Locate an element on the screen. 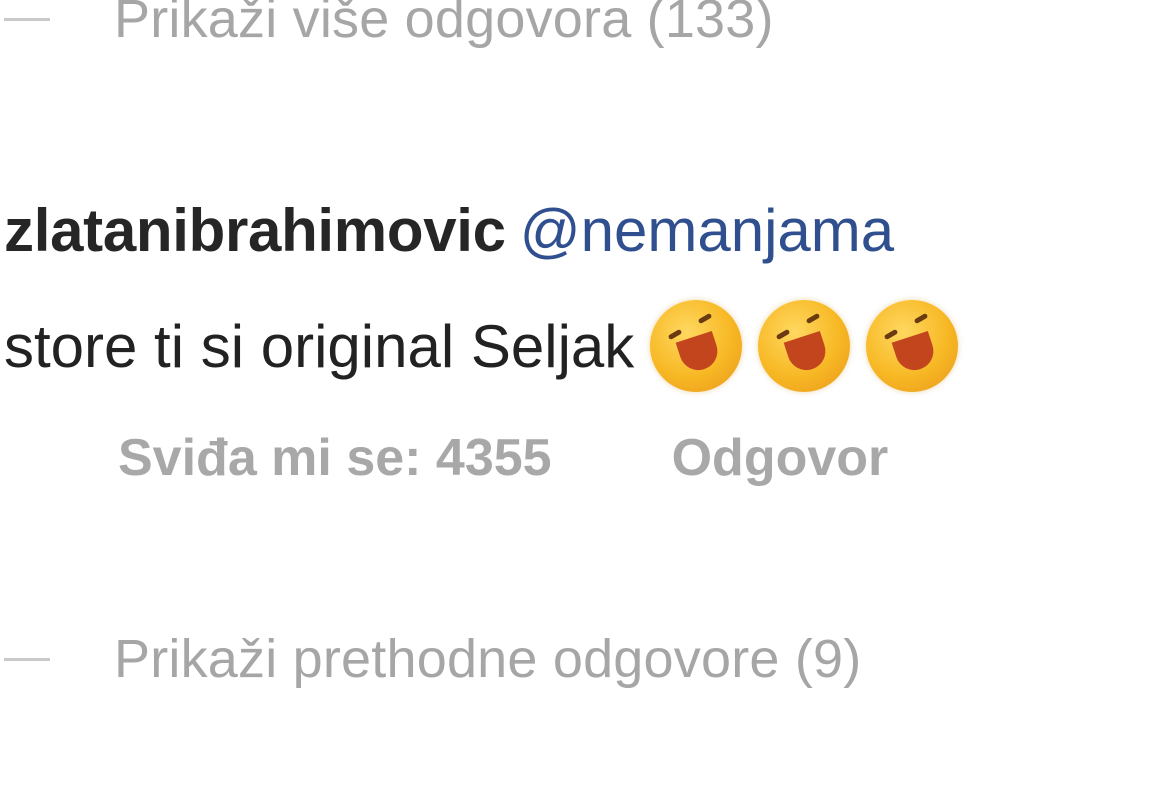 This screenshot has height=800, width=1170. show-previous-replies-label: Prikaži prethodne odgovore (9) is located at coordinates (487, 659).